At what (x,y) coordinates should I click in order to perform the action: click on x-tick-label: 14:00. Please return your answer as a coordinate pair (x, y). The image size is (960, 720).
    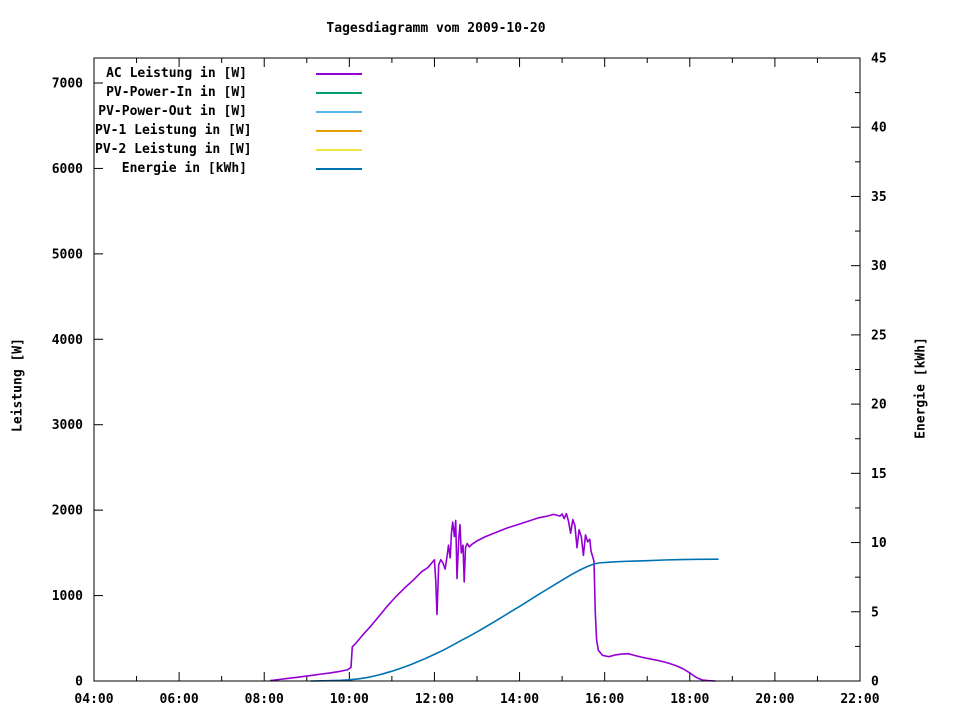
    Looking at the image, I should click on (519, 699).